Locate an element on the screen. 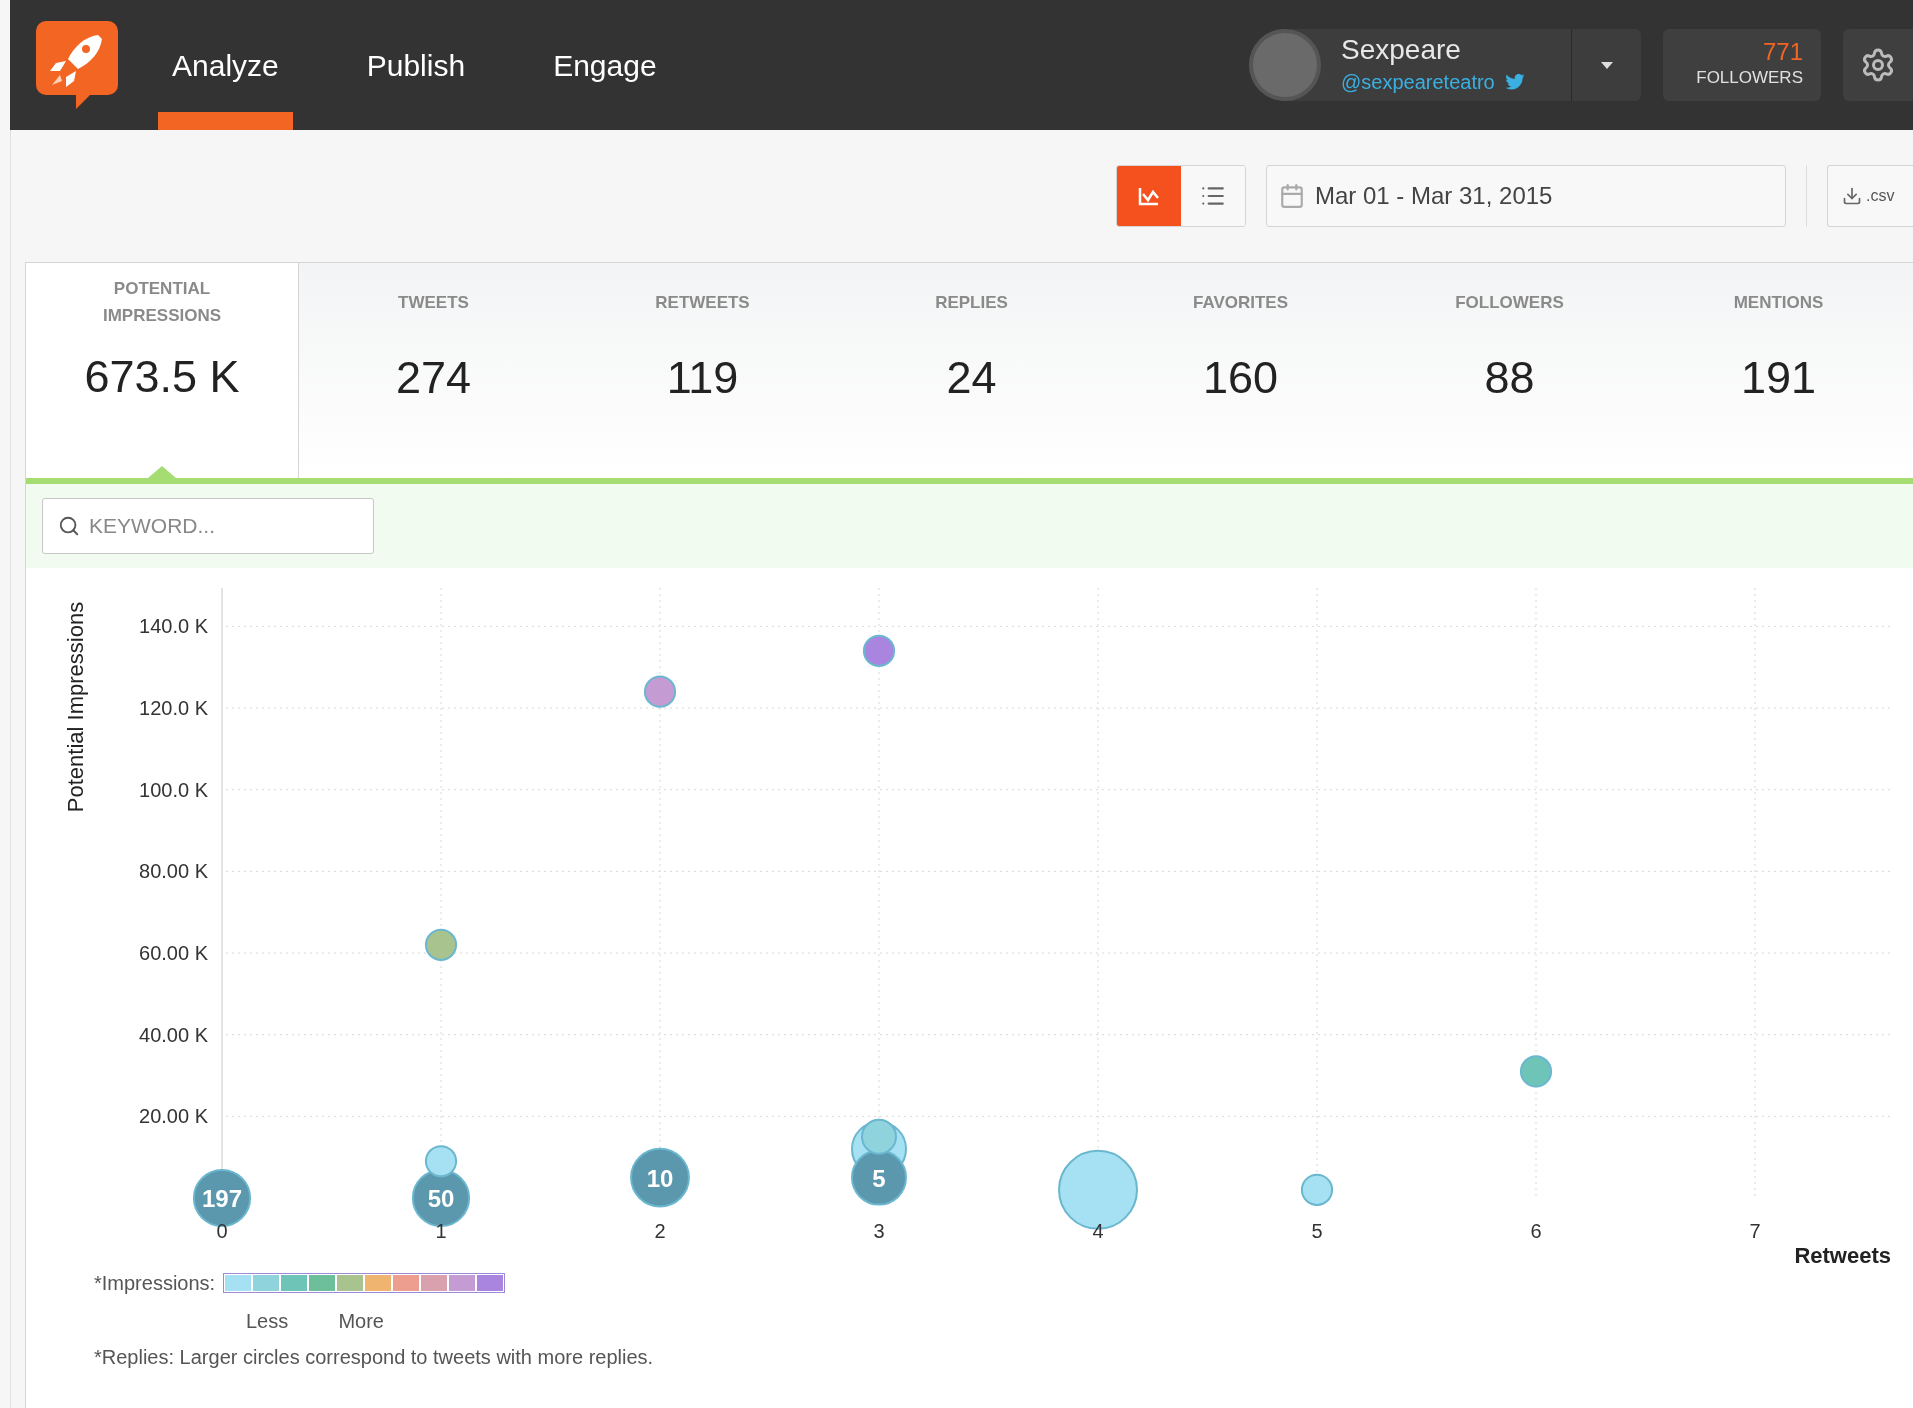  account-name: Sexpeare is located at coordinates (1401, 50).